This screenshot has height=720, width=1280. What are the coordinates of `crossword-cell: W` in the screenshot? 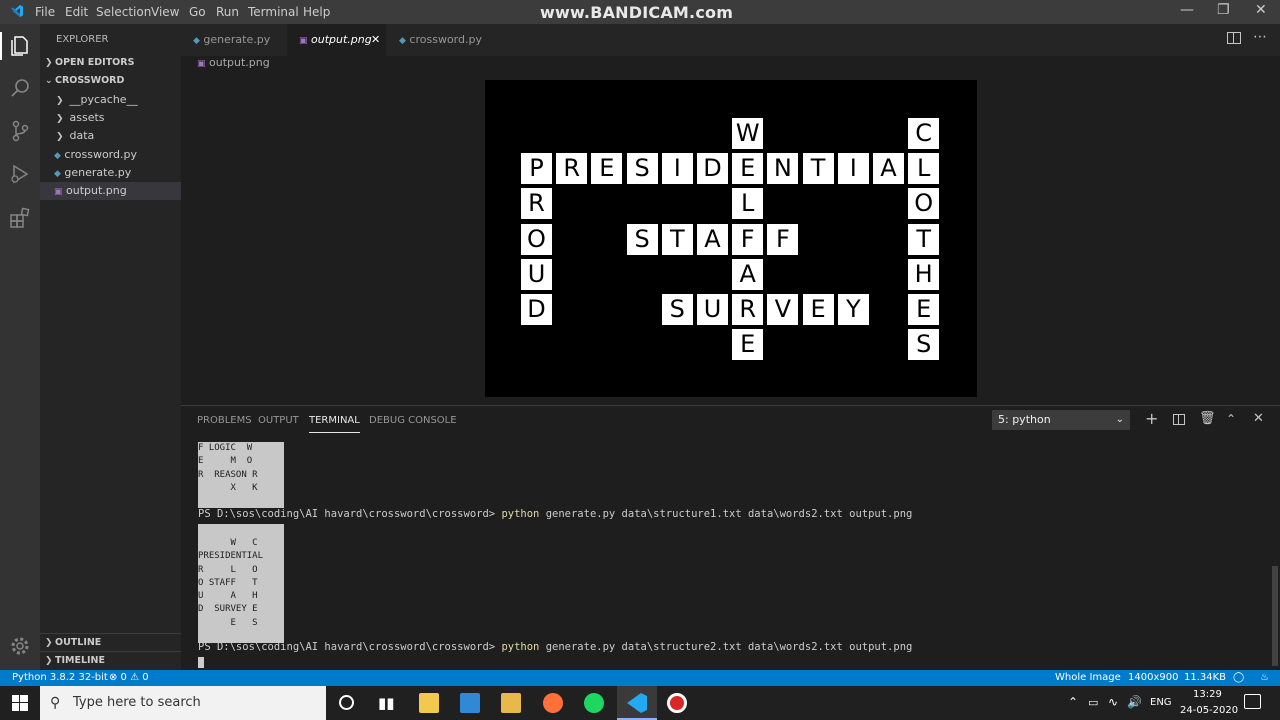 It's located at (748, 133).